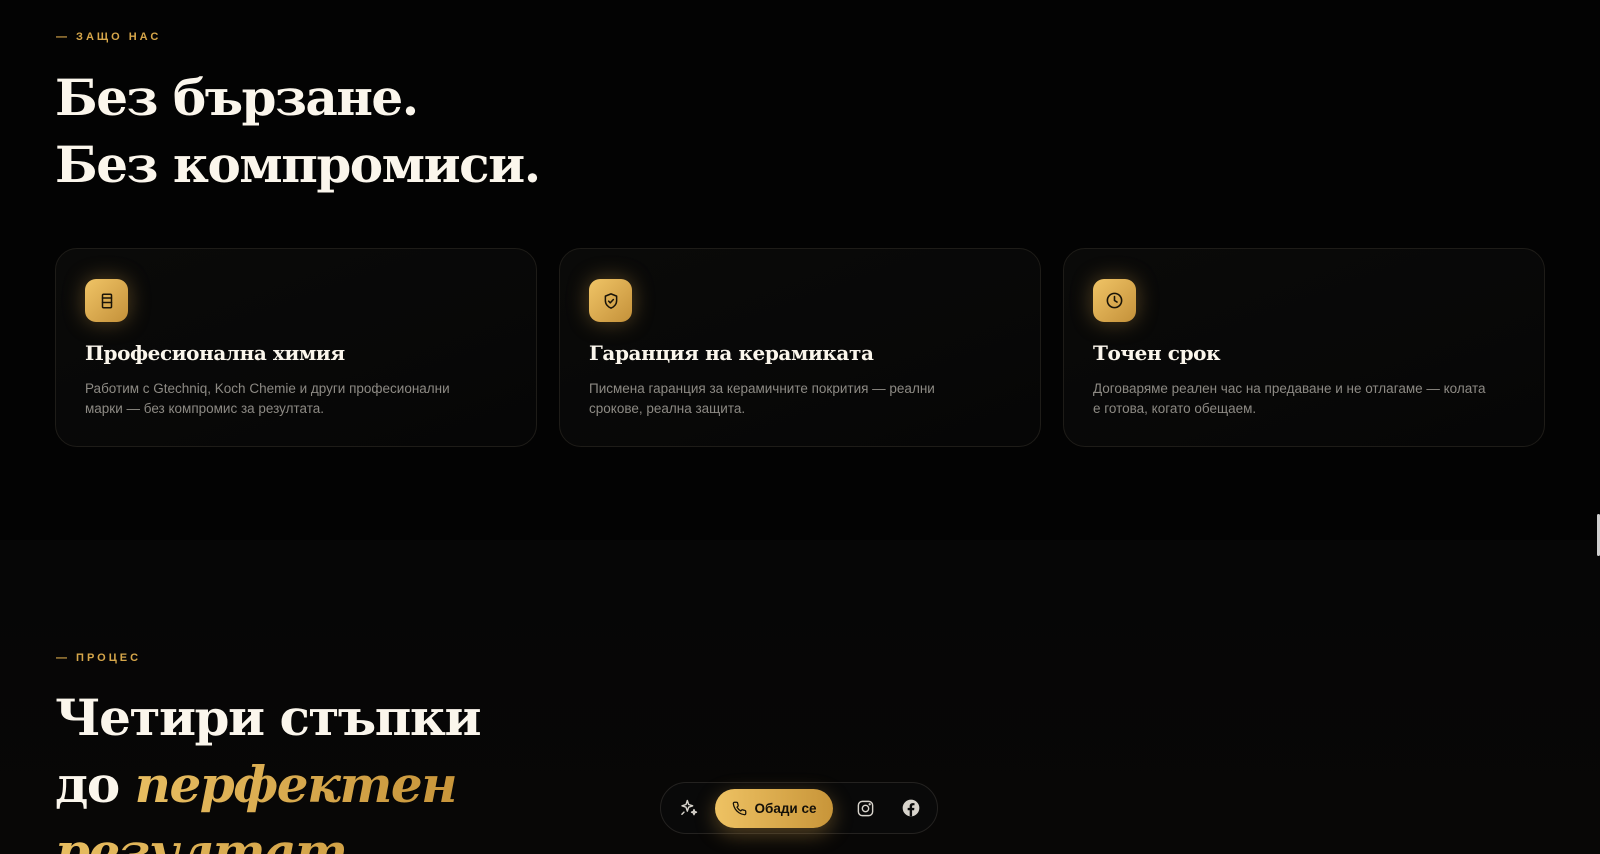  Describe the element at coordinates (268, 717) in the screenshot. I see `process-headline-line-1: Четири стъпки` at that location.